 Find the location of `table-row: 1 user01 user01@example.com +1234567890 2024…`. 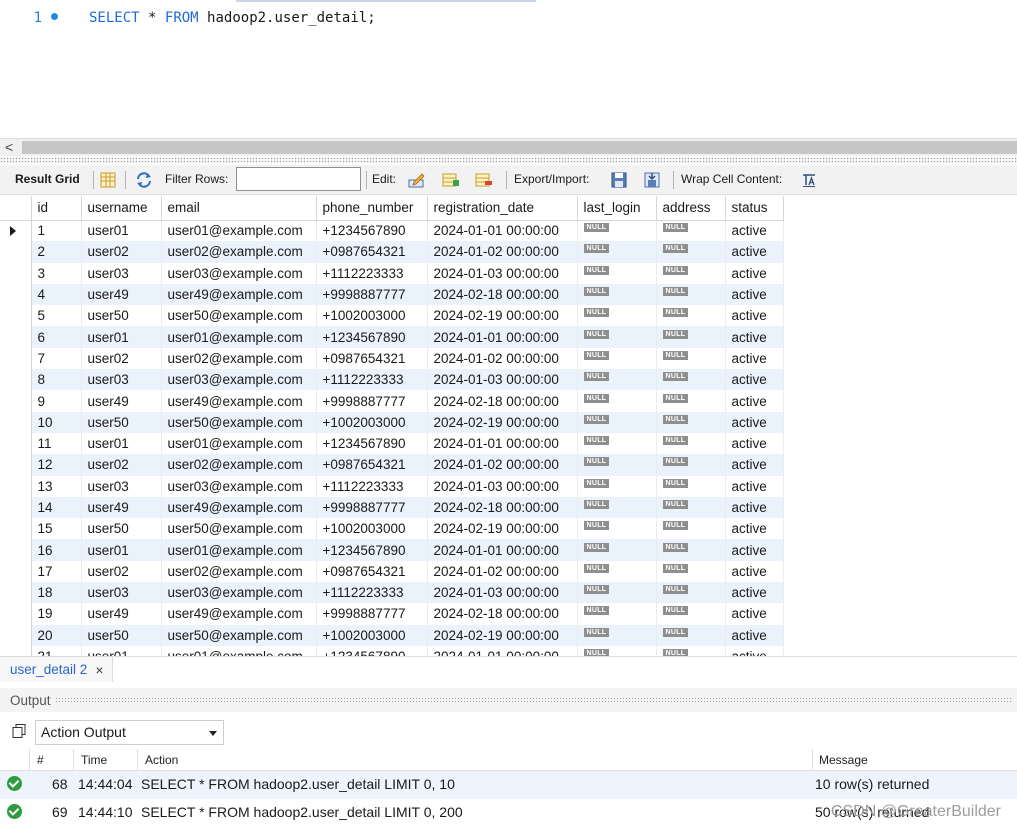

table-row: 1 user01 user01@example.com +1234567890 2024… is located at coordinates (392, 231).